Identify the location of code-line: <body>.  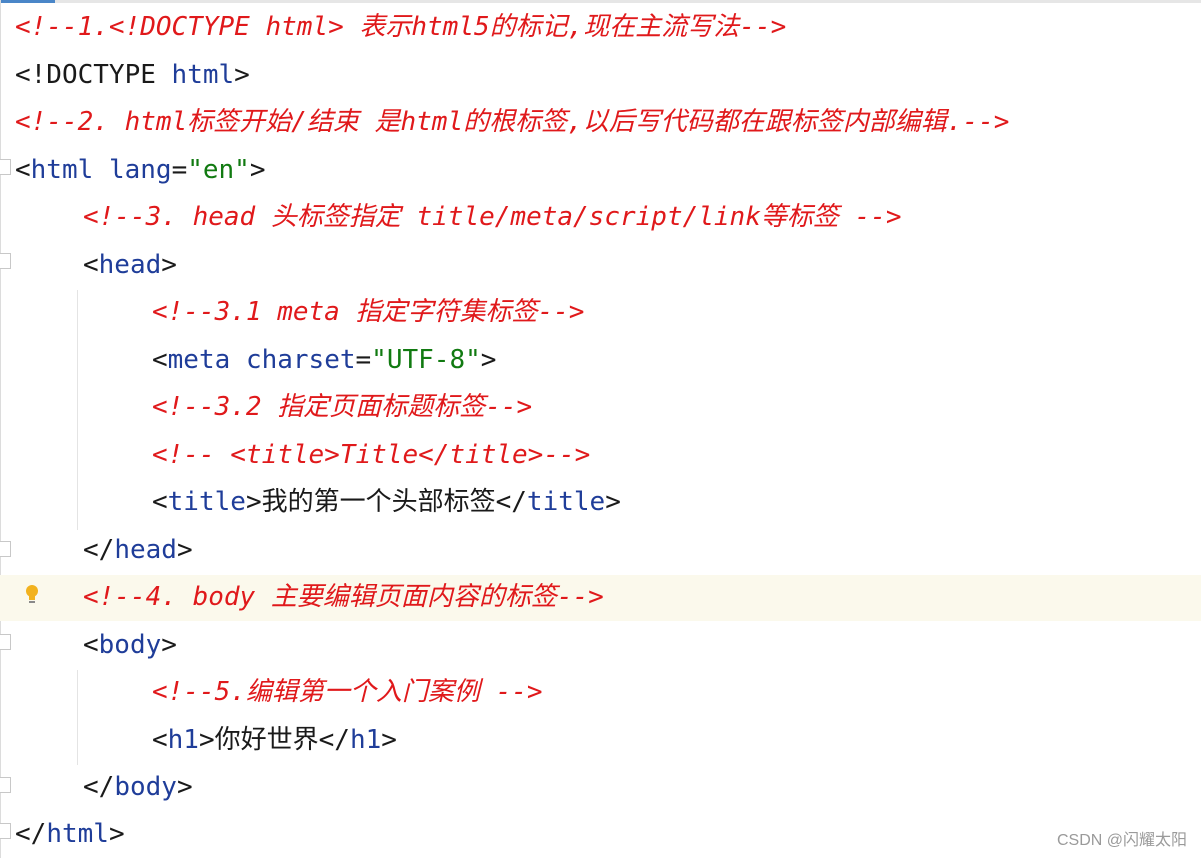
(88, 645).